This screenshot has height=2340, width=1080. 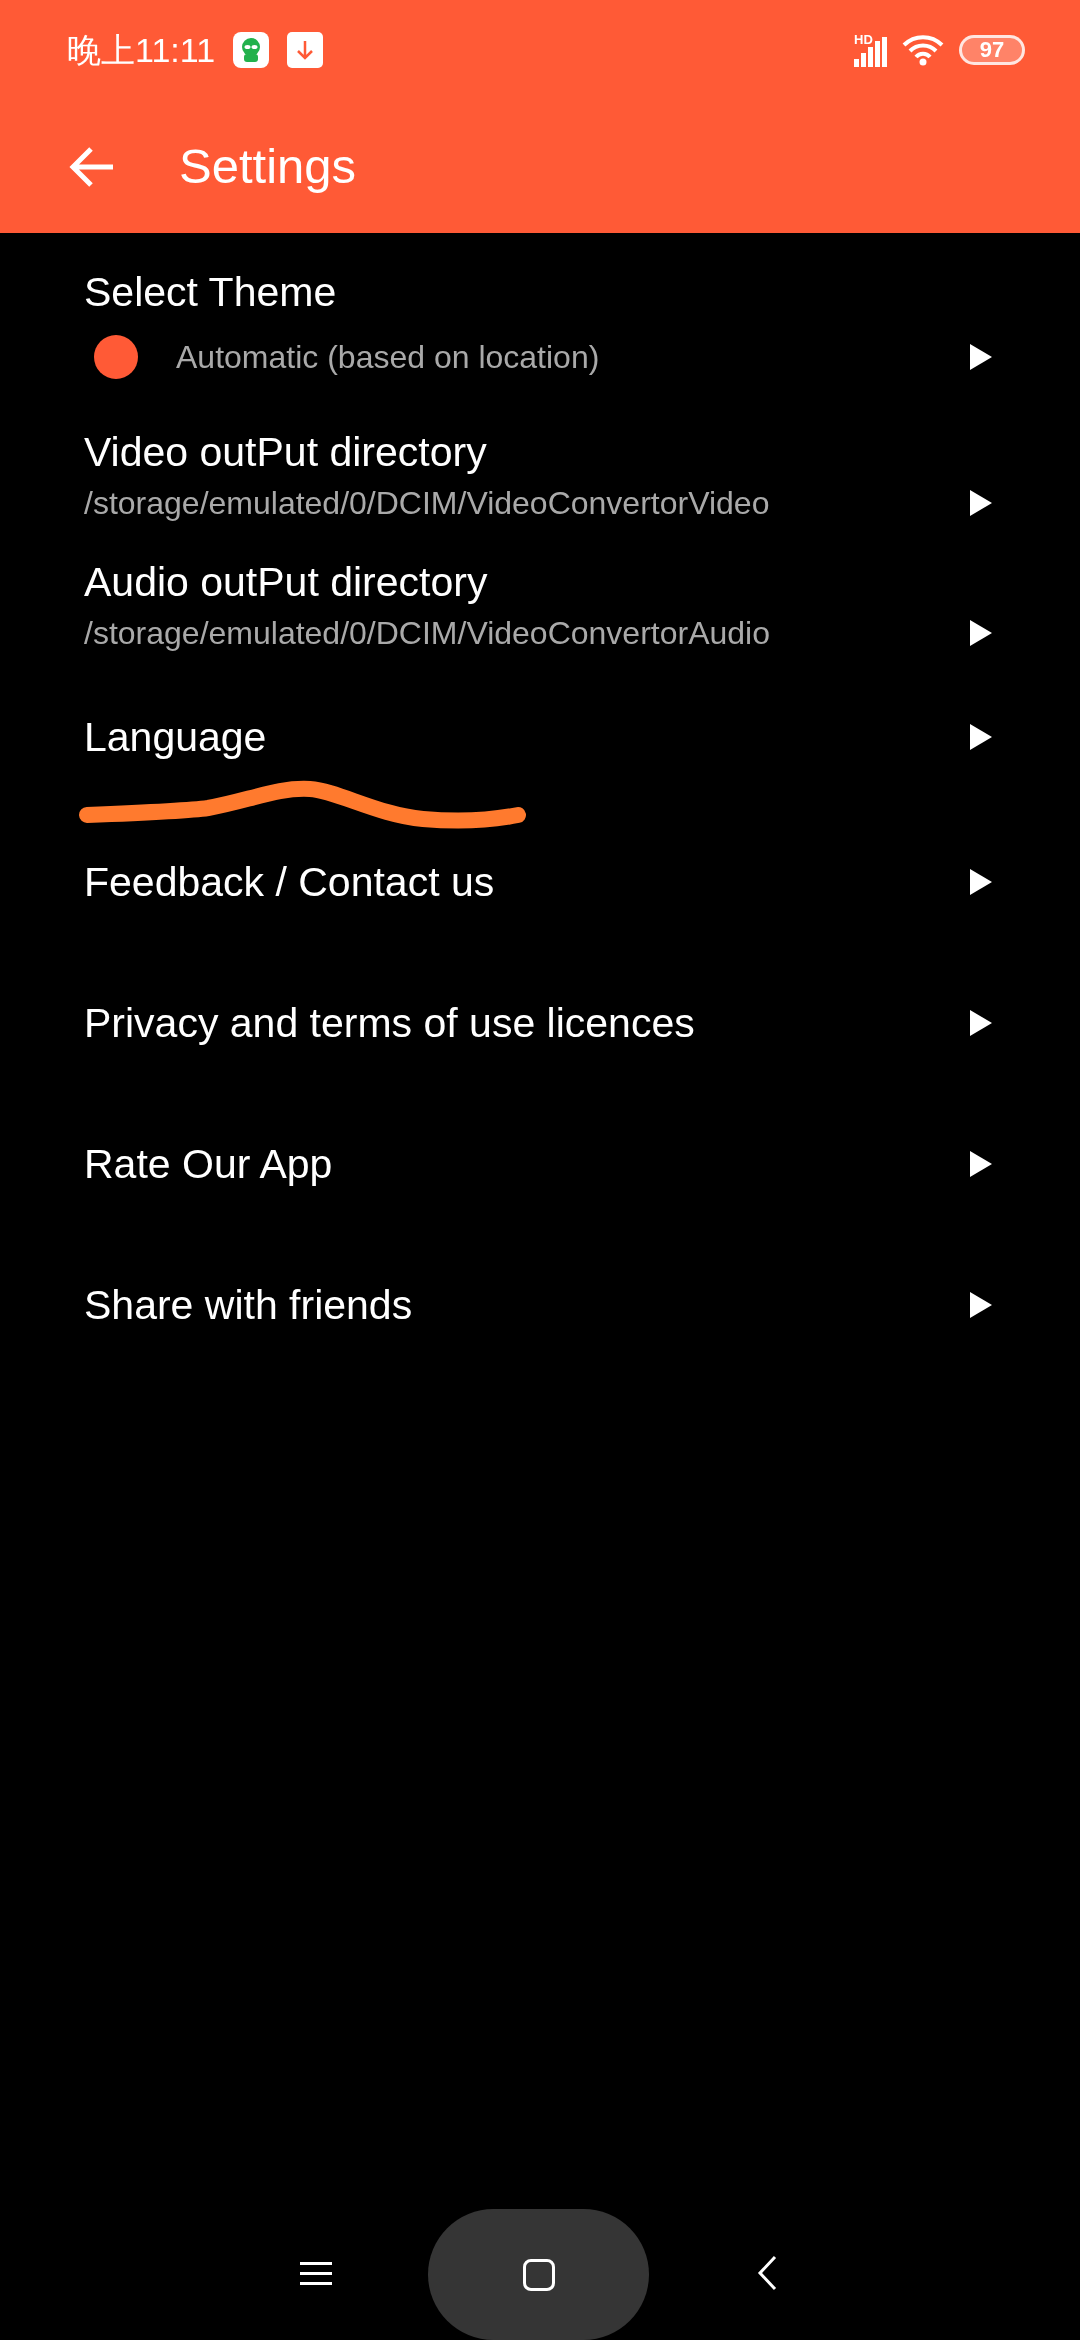 I want to click on app-notification-icon, so click(x=251, y=50).